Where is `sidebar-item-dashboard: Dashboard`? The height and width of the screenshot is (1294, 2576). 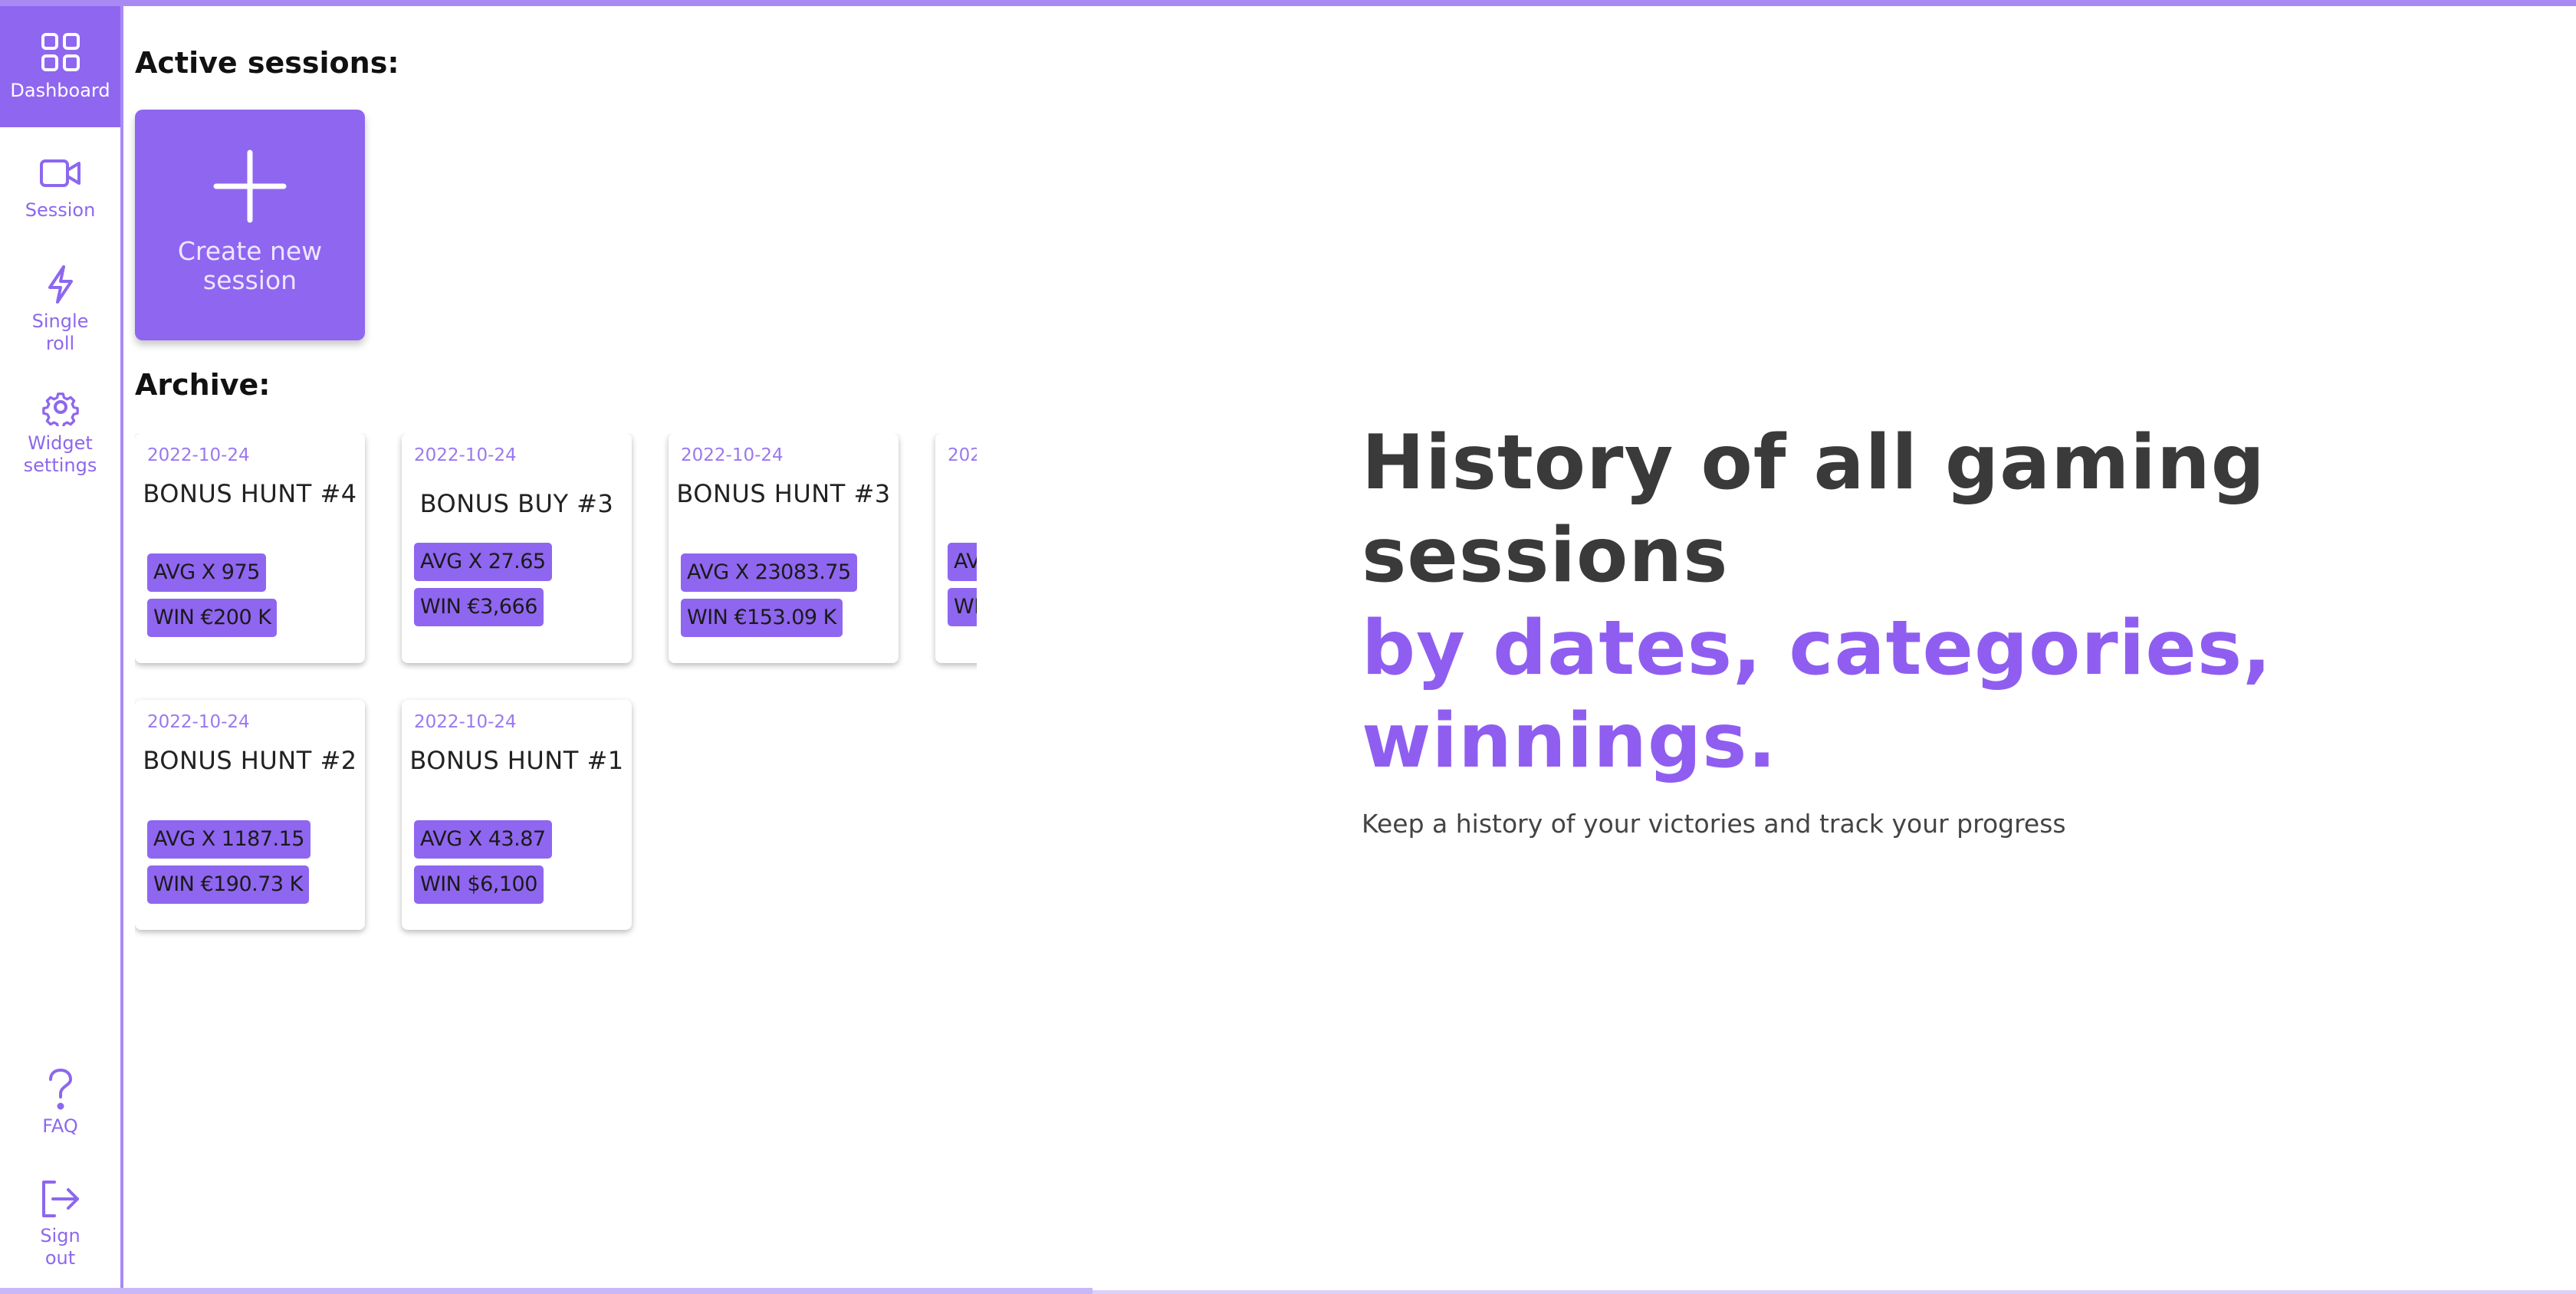
sidebar-item-dashboard: Dashboard is located at coordinates (60, 67).